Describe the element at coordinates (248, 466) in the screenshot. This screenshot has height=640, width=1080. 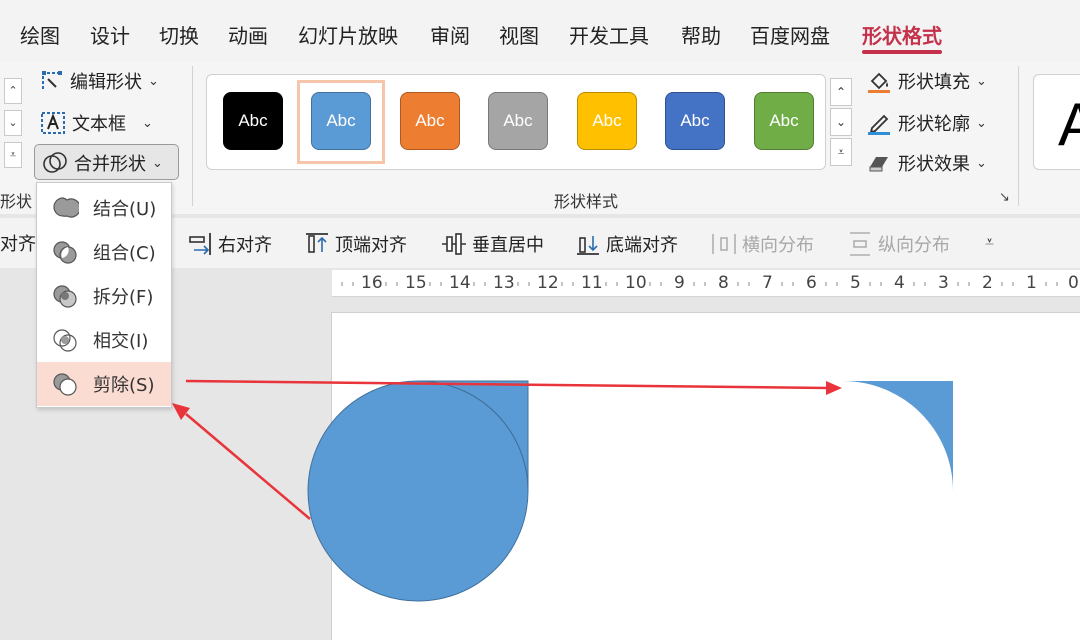
I see `annotation-arrow-line` at that location.